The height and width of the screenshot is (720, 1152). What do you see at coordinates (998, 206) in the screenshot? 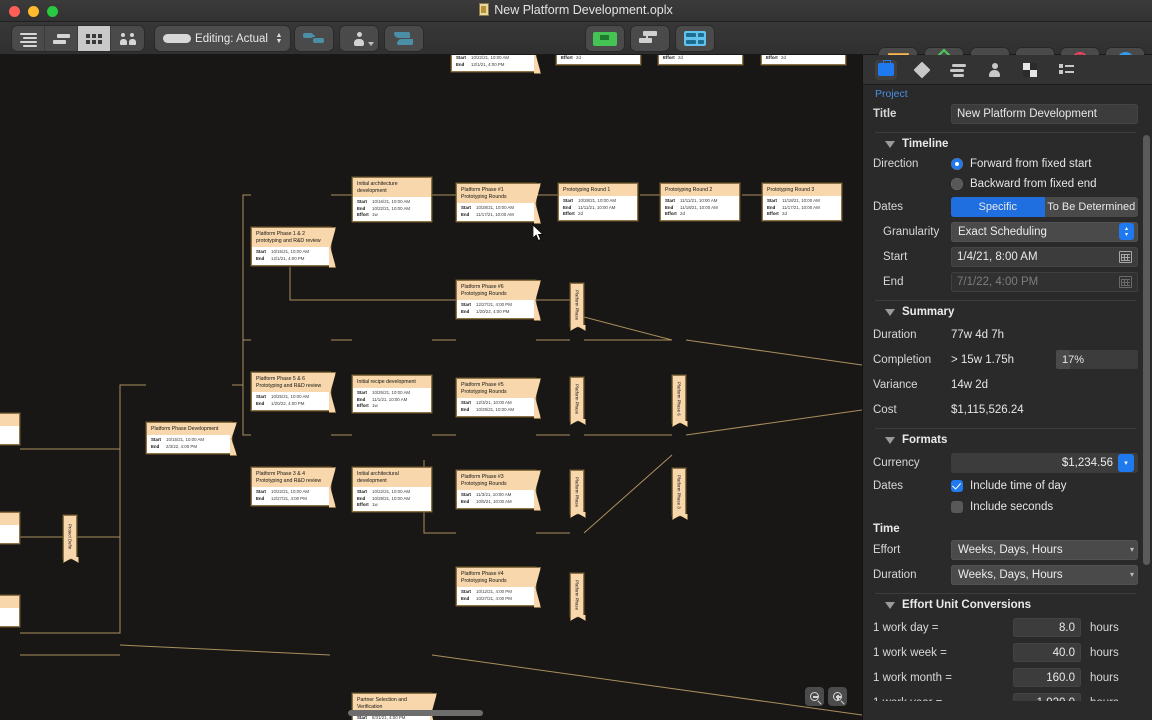
I see `dates-specific-segment: Specific` at bounding box center [998, 206].